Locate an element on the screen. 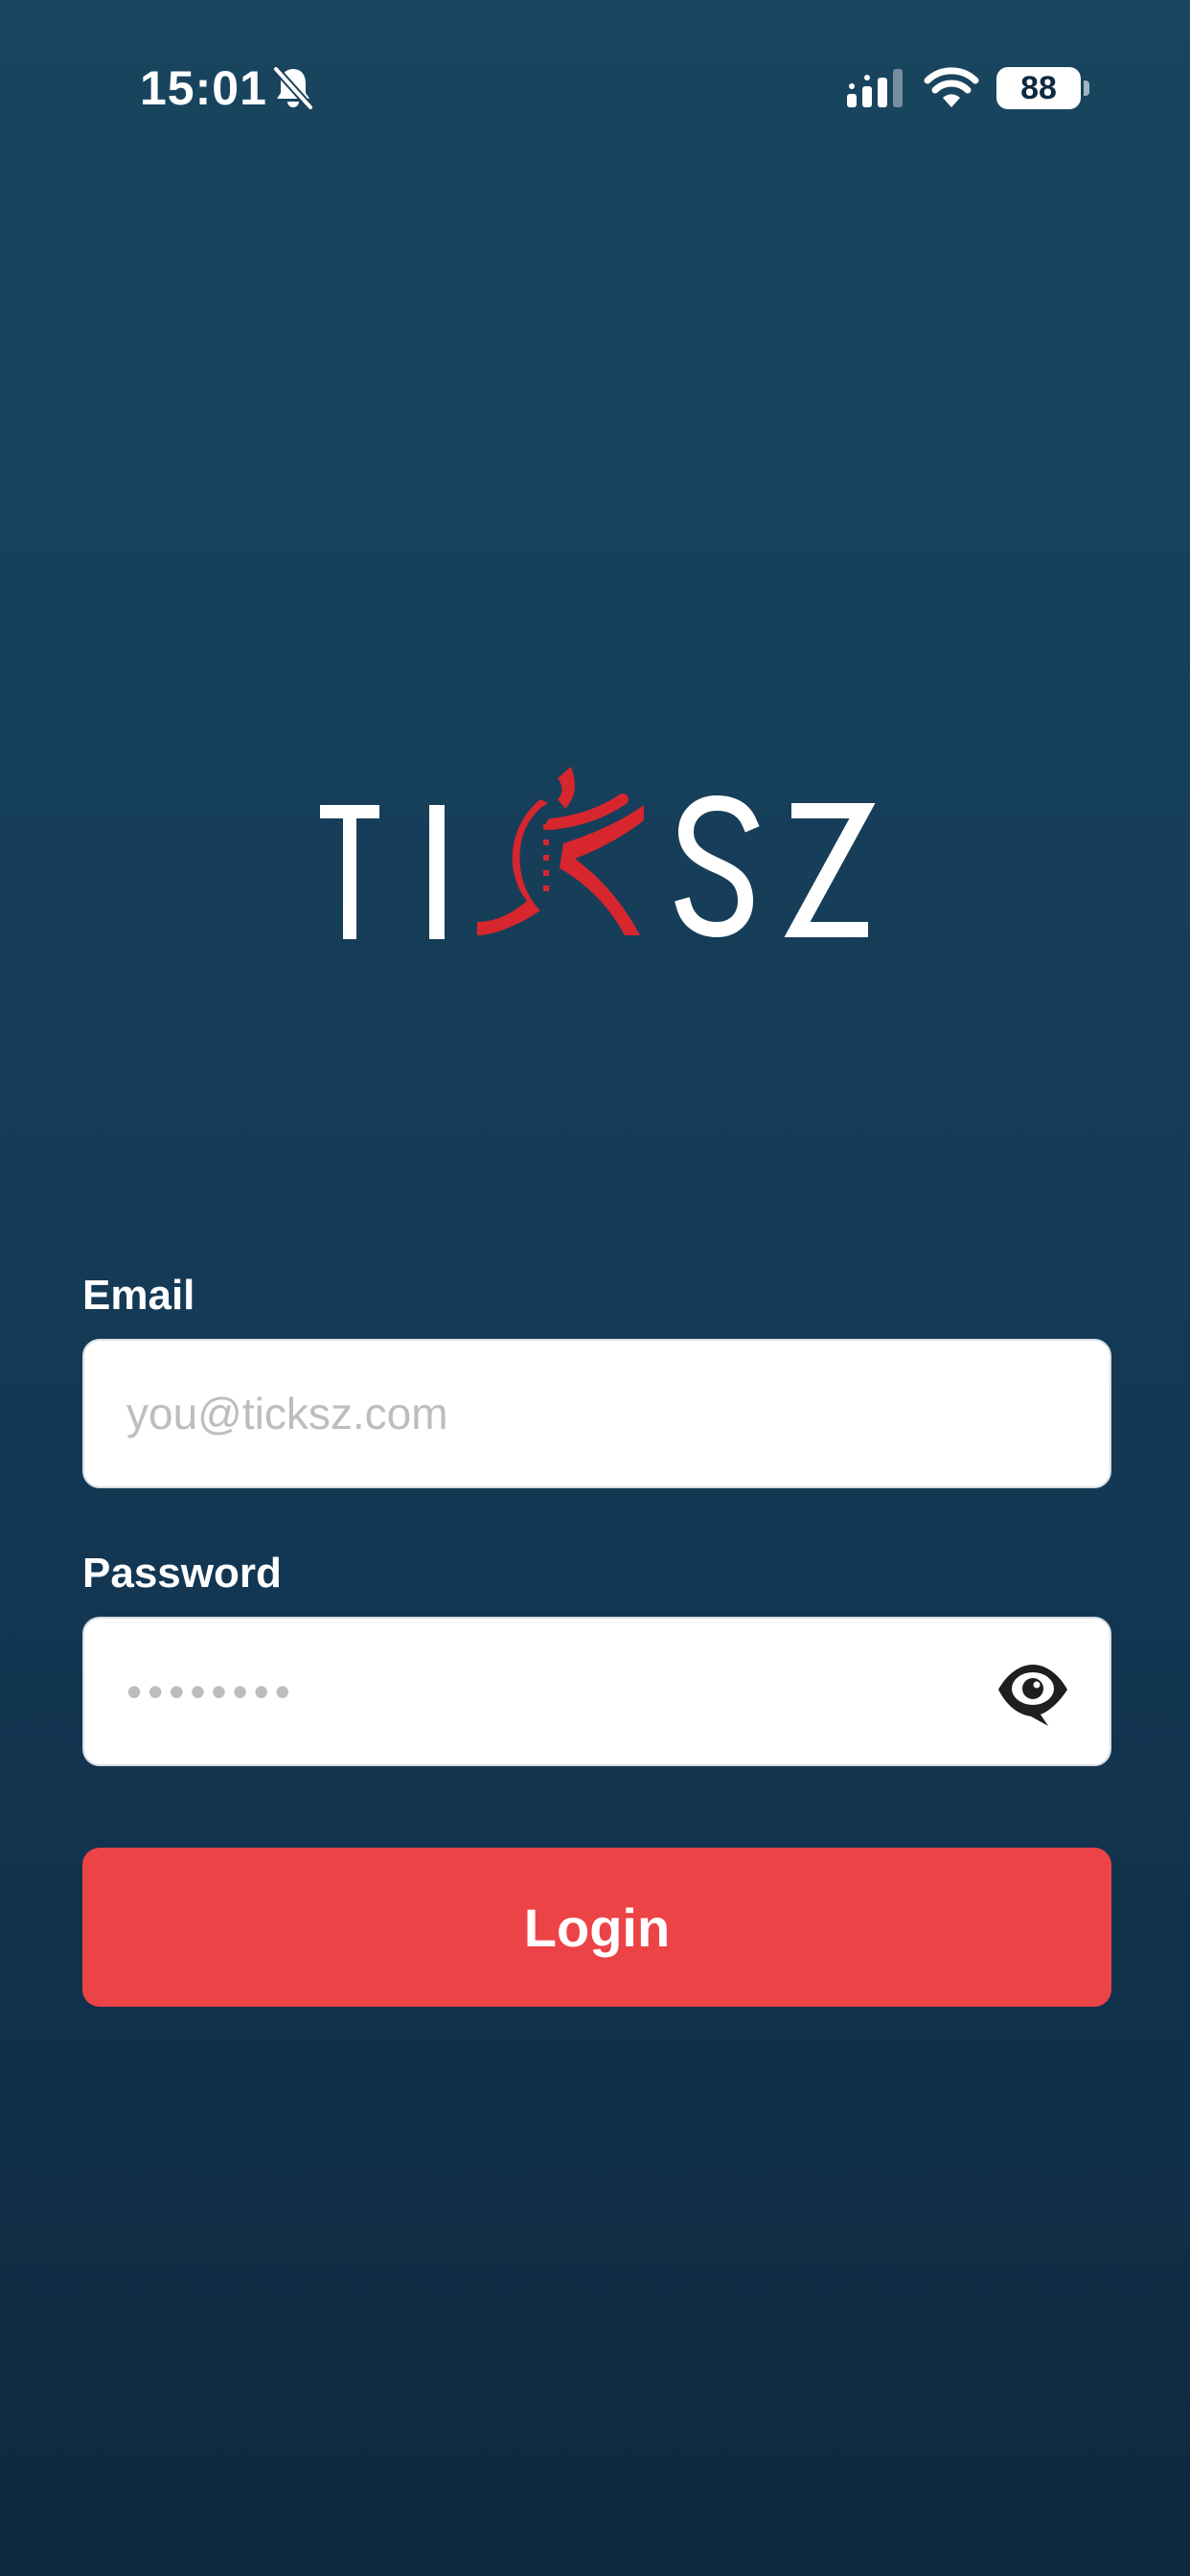 This screenshot has height=2576, width=1190. password-input is located at coordinates (548, 1691).